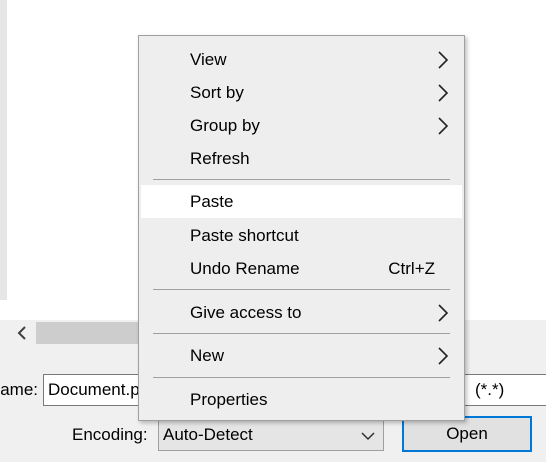  What do you see at coordinates (225, 125) in the screenshot?
I see `menu-item-label: Group by` at bounding box center [225, 125].